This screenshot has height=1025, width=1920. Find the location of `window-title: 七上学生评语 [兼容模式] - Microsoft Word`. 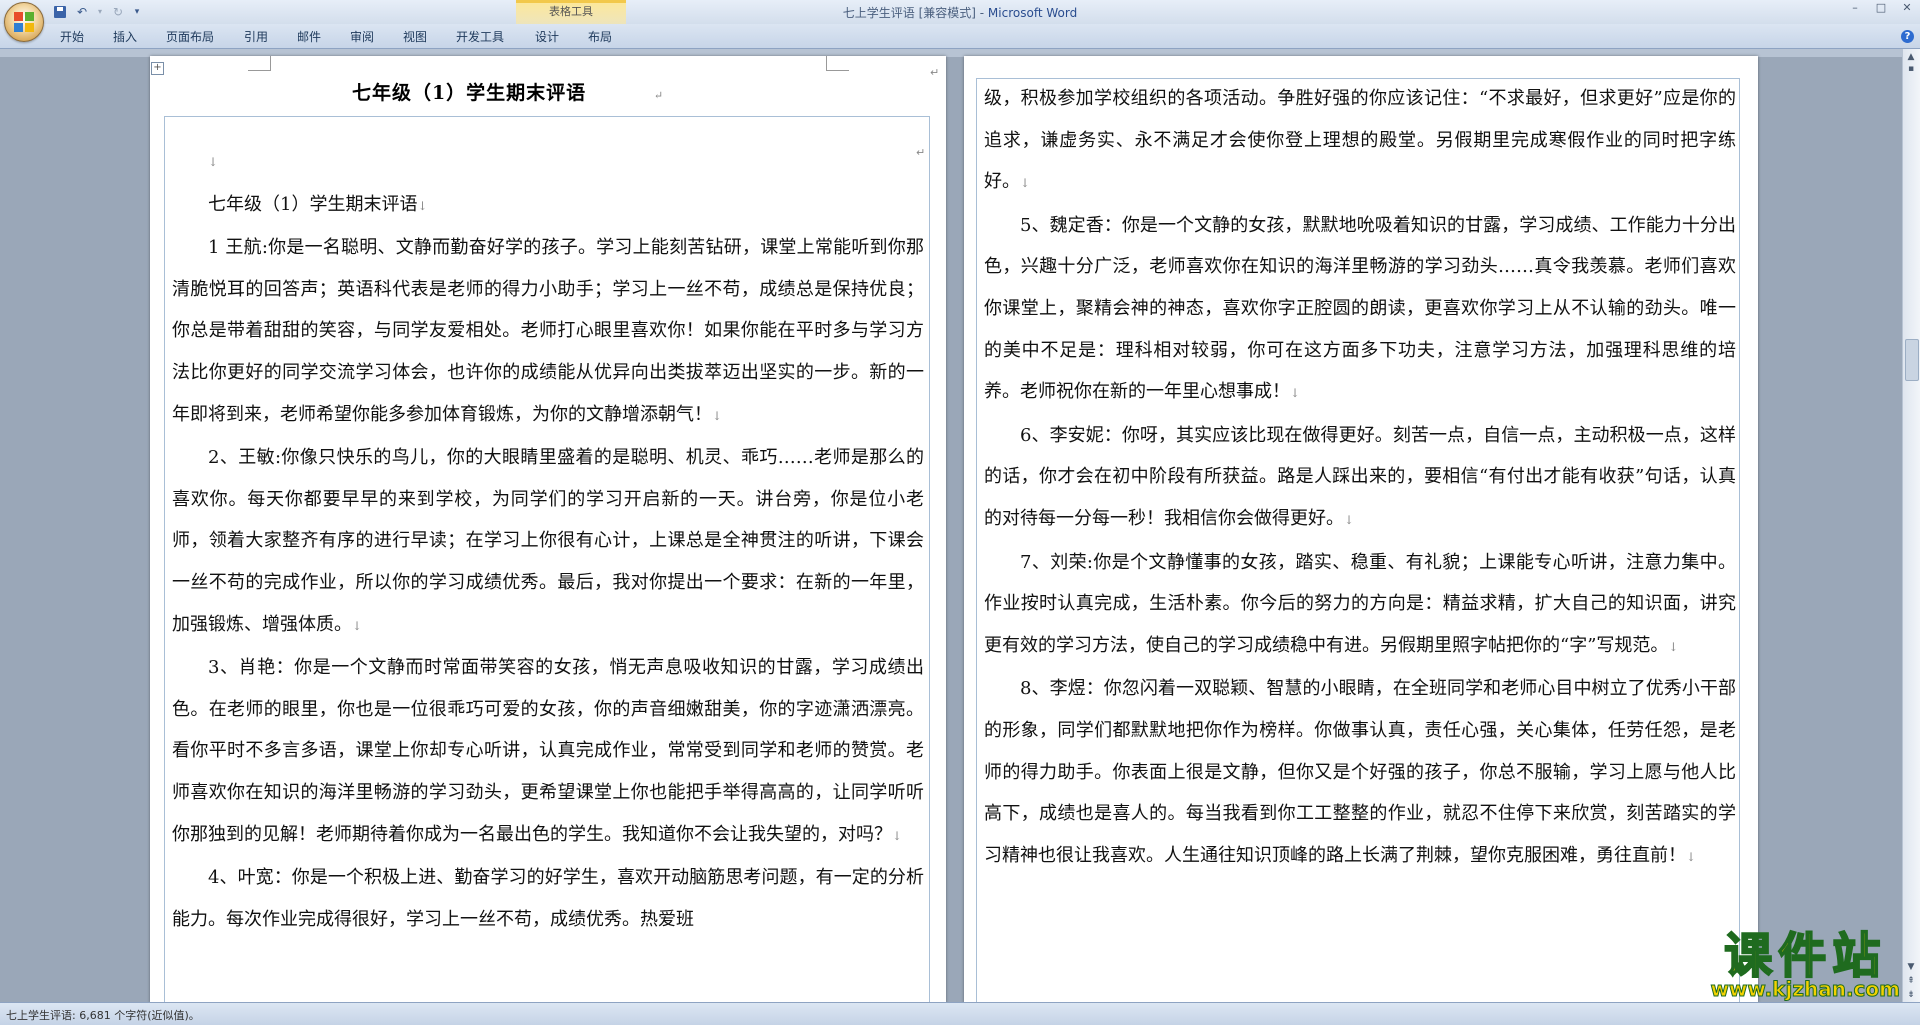

window-title: 七上学生评语 [兼容模式] - Microsoft Word is located at coordinates (960, 12).